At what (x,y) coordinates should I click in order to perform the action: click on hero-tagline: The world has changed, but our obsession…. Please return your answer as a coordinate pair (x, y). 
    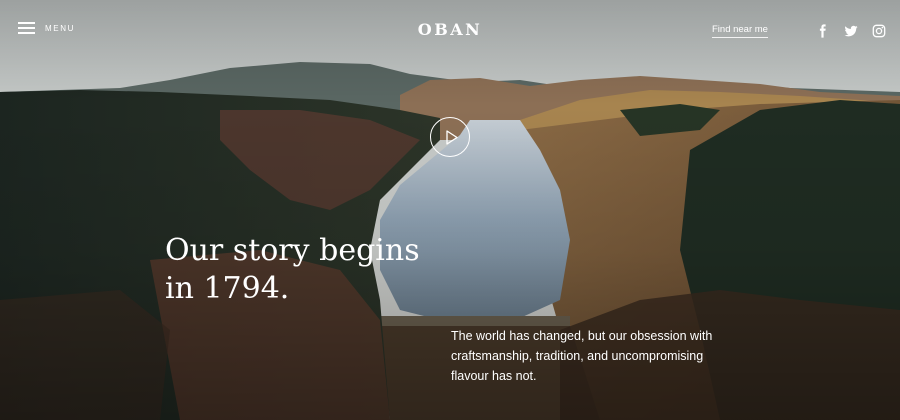
    Looking at the image, I should click on (582, 356).